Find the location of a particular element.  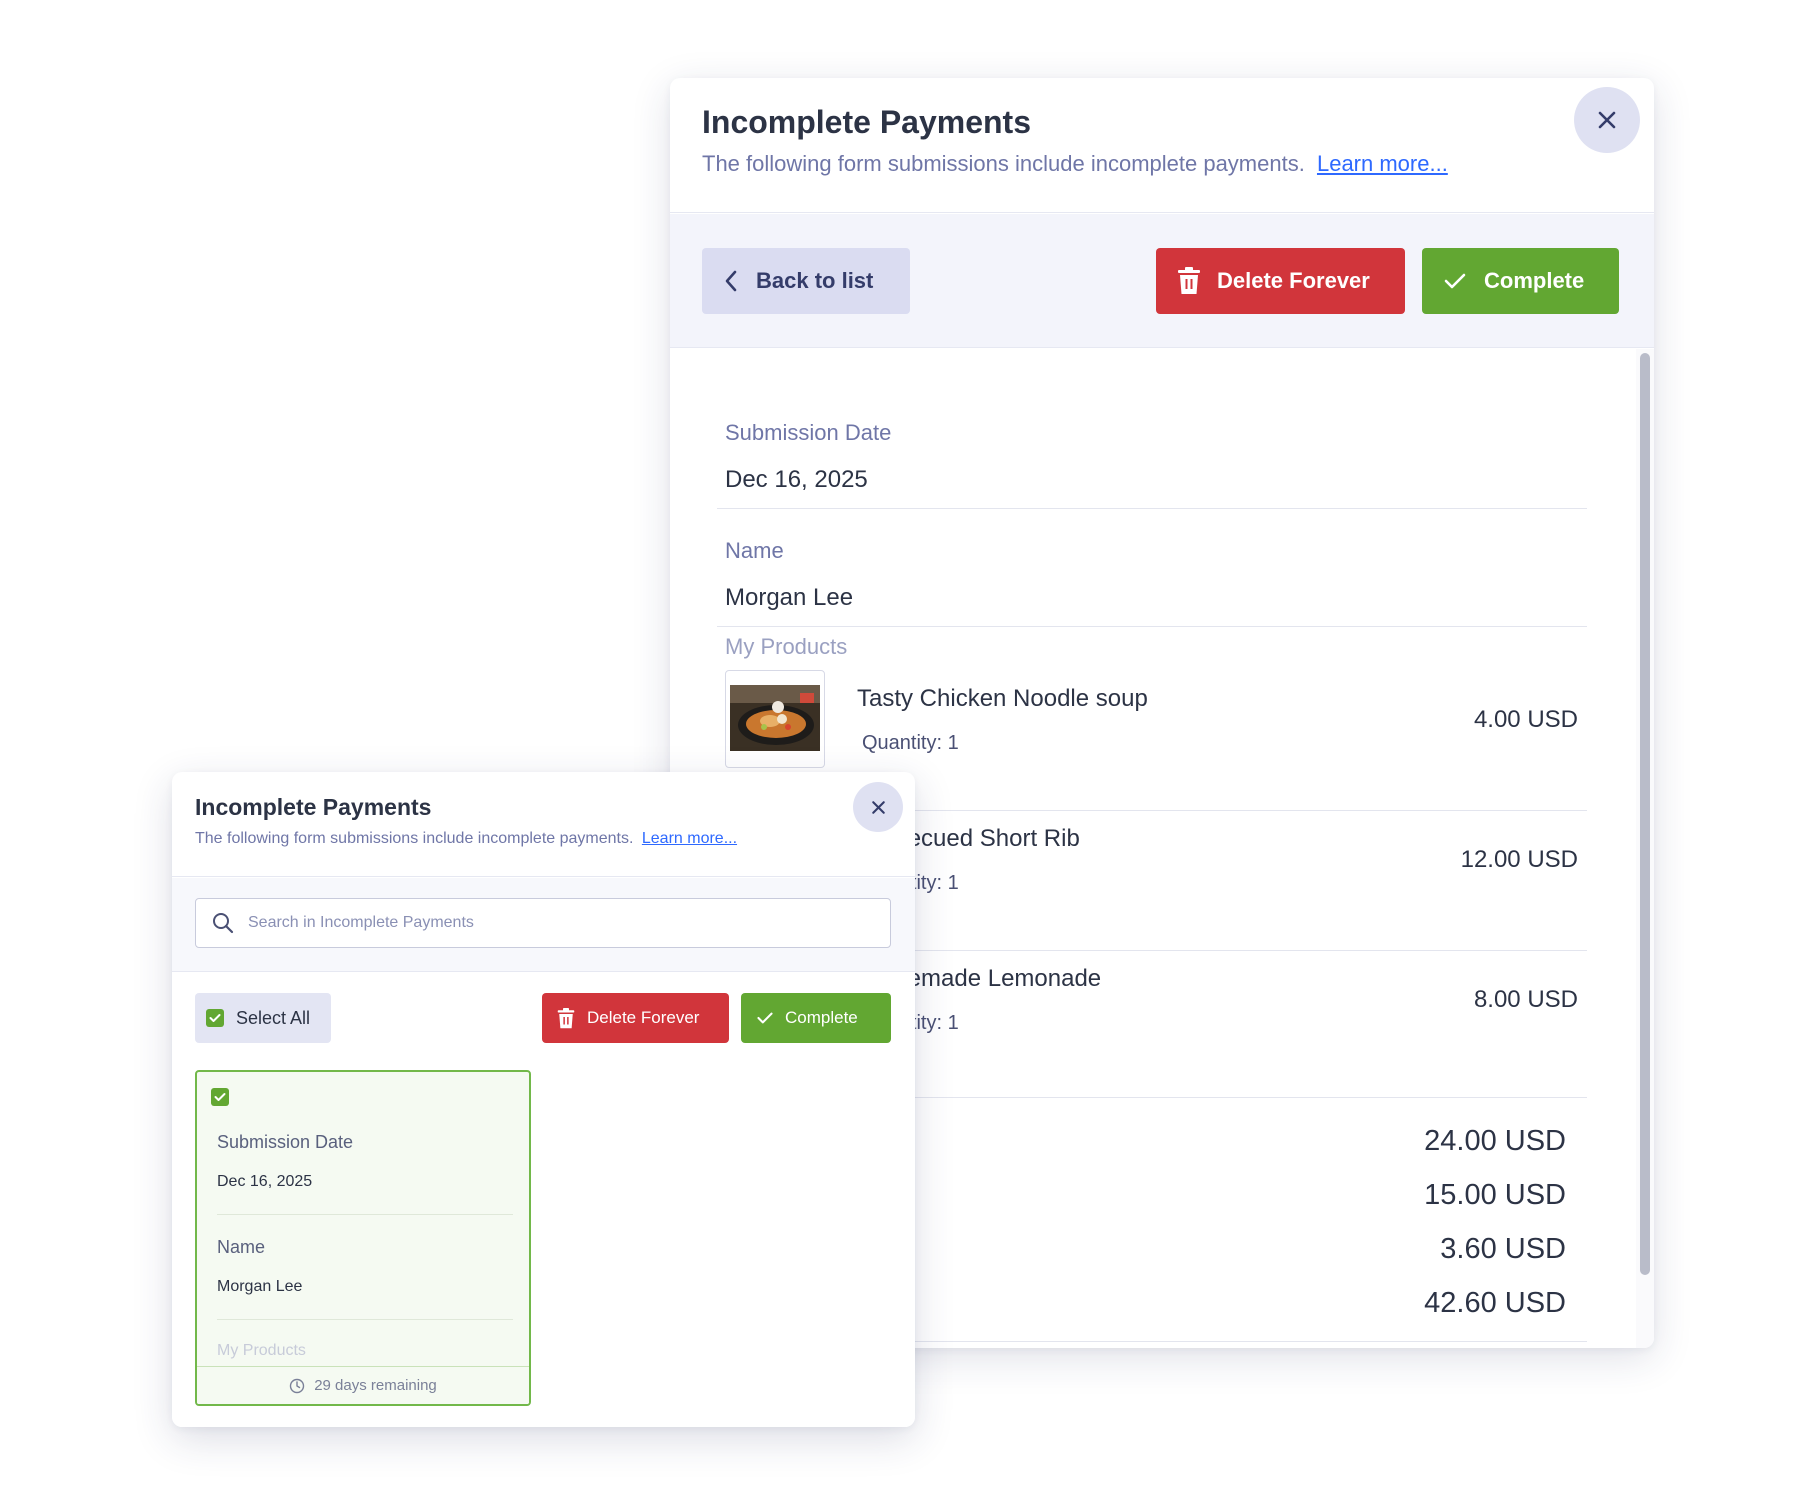

product-image is located at coordinates (775, 719).